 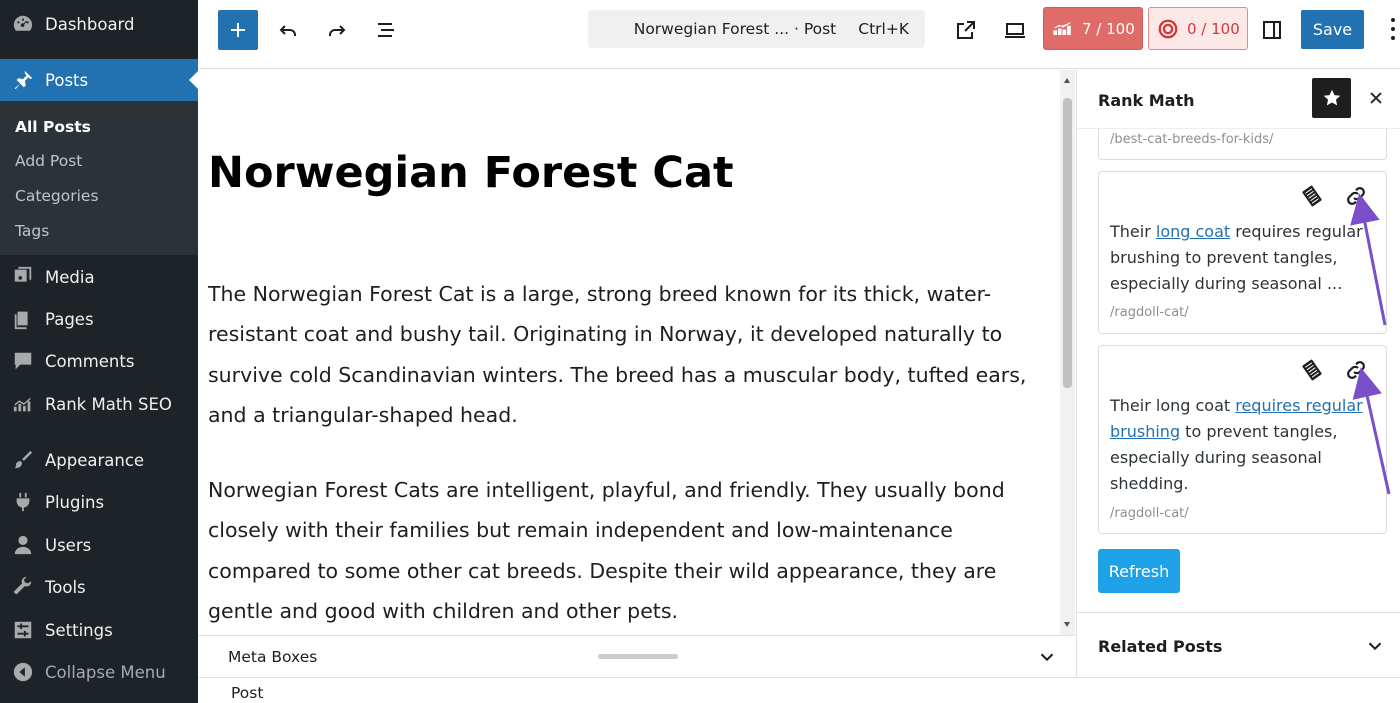 I want to click on menu-label: Posts, so click(x=67, y=80).